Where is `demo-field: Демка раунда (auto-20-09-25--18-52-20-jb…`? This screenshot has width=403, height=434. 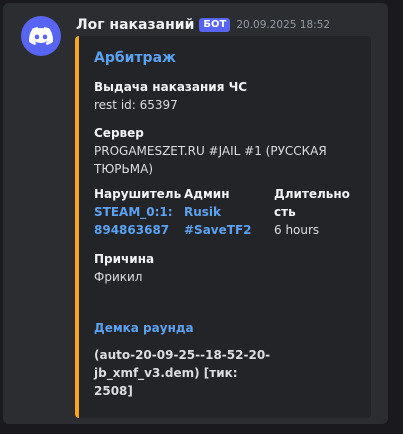
demo-field: Демка раунда (auto-20-09-25--18-52-20-jb… is located at coordinates (228, 359).